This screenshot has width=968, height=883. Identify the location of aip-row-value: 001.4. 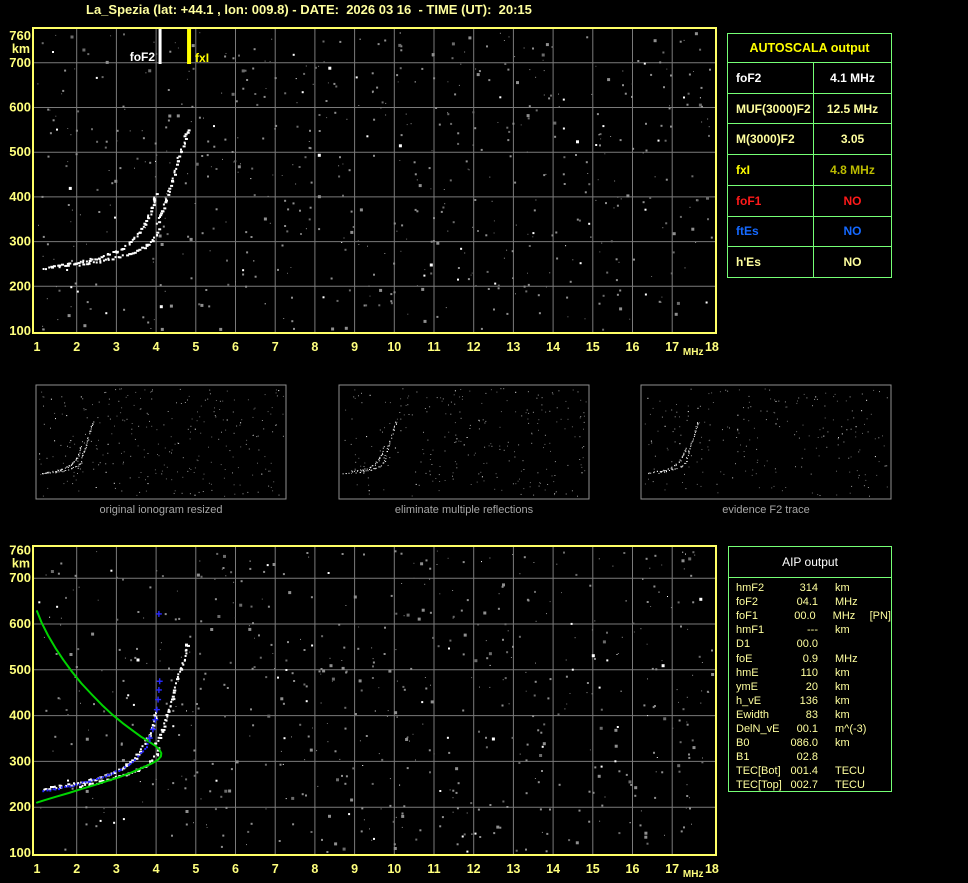
(804, 771).